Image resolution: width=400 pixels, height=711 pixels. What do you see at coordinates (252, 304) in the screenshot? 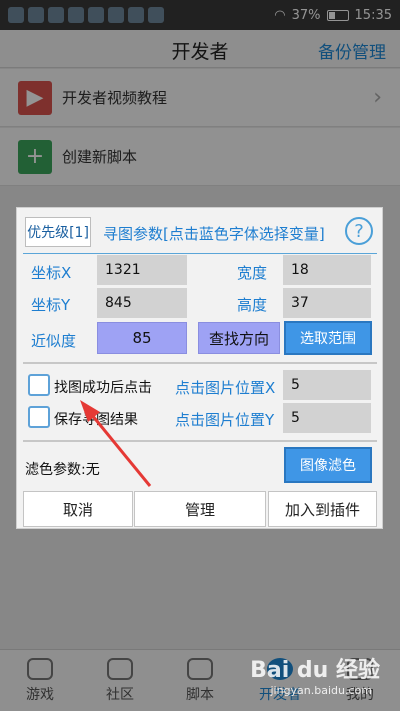
I see `height-label: 高度` at bounding box center [252, 304].